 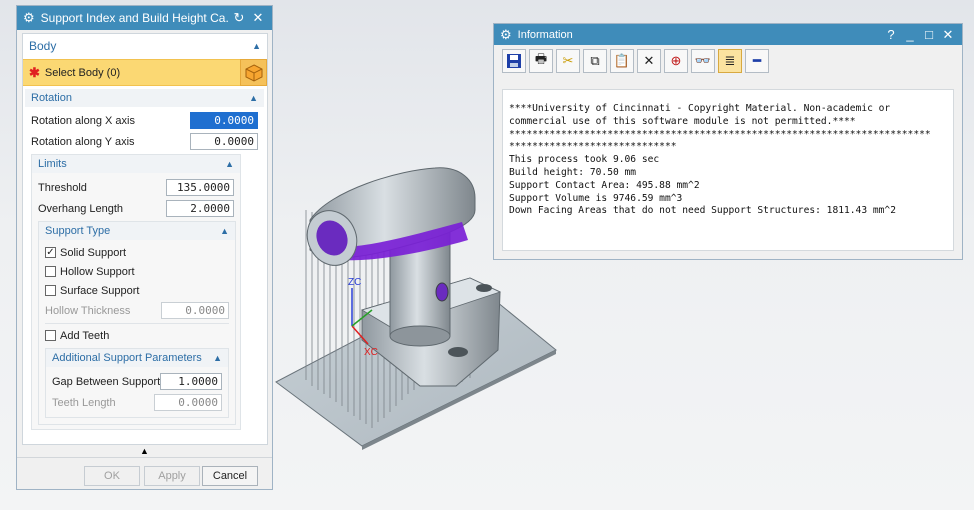 I want to click on rotation-y-input: 0.0000, so click(x=224, y=141).